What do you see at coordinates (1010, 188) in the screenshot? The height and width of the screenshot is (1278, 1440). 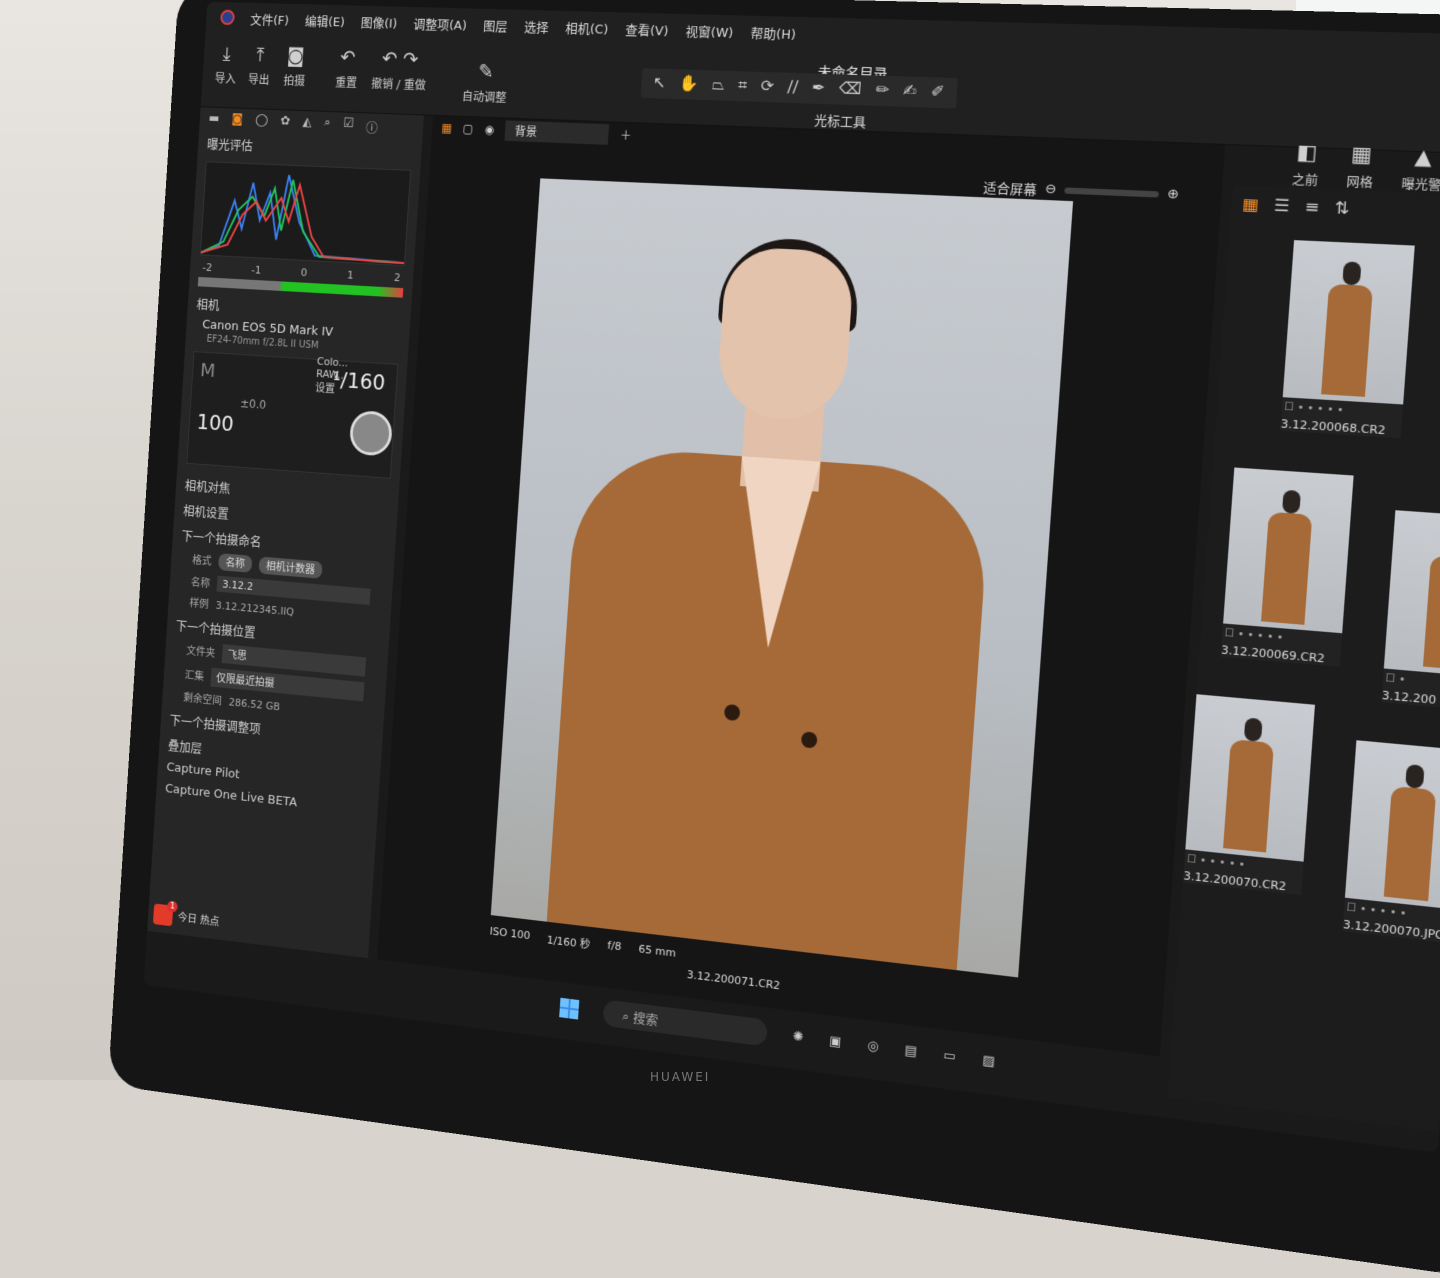 I see `fit-screen-label: 适合屏幕` at bounding box center [1010, 188].